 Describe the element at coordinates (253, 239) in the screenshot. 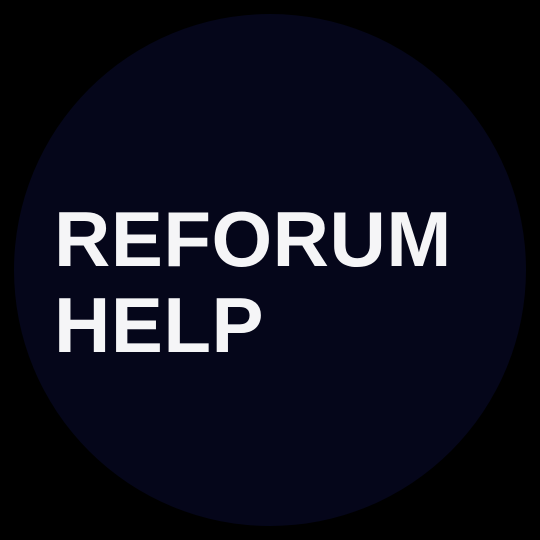

I see `logo-line-reforum: REFORUM` at that location.